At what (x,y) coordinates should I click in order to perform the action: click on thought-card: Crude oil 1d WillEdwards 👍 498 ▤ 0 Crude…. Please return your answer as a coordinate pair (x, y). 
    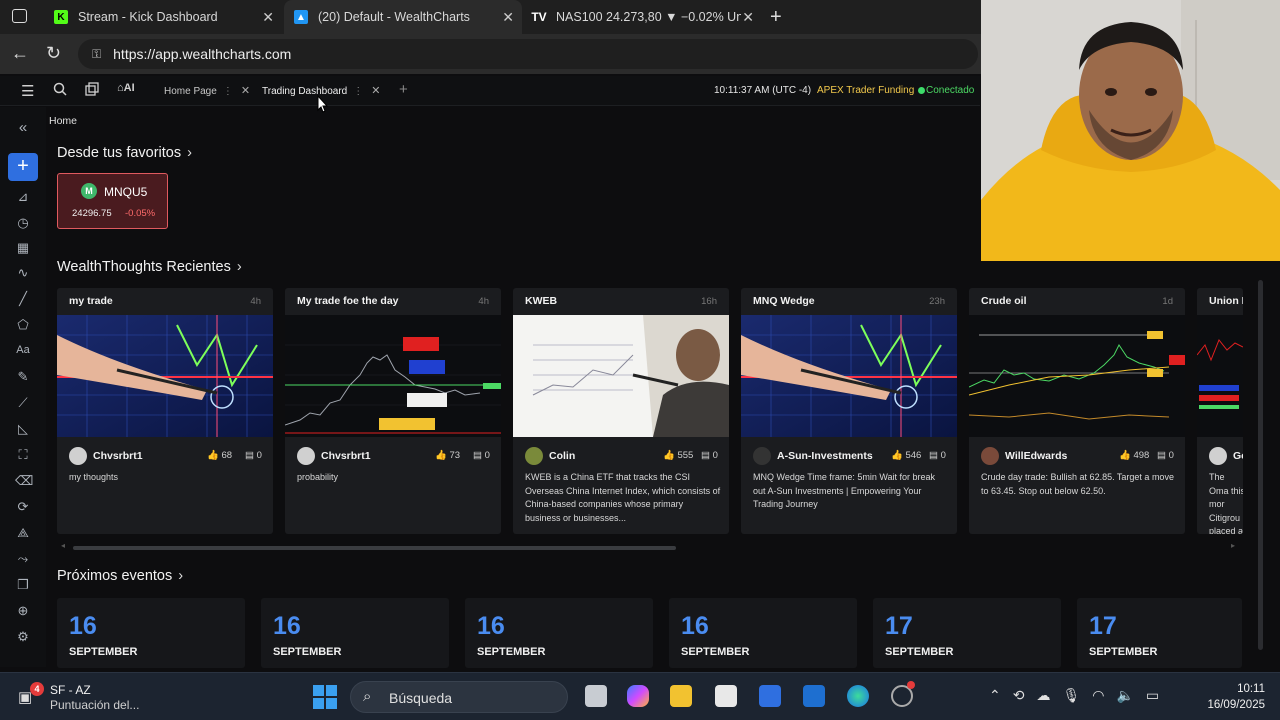
    Looking at the image, I should click on (1077, 411).